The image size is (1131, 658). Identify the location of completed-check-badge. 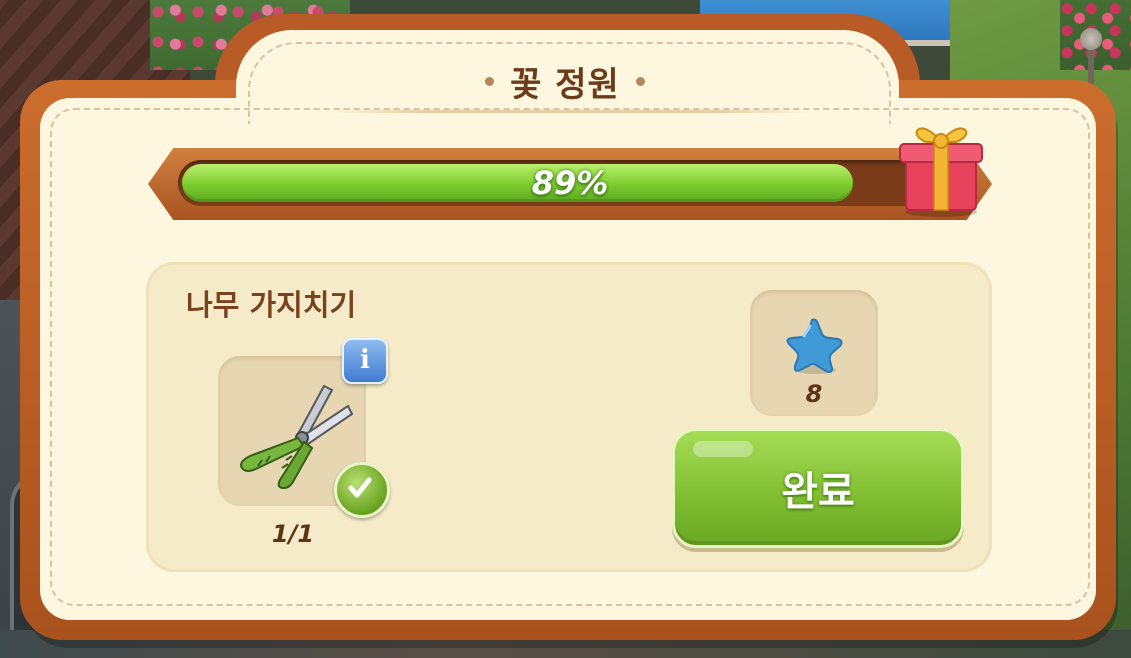
(362, 490).